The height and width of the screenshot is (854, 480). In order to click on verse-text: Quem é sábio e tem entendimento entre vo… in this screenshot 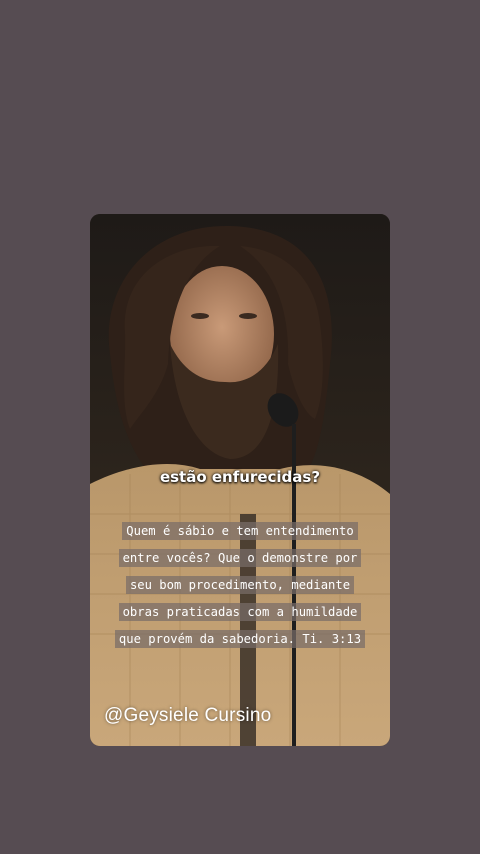, I will do `click(240, 585)`.